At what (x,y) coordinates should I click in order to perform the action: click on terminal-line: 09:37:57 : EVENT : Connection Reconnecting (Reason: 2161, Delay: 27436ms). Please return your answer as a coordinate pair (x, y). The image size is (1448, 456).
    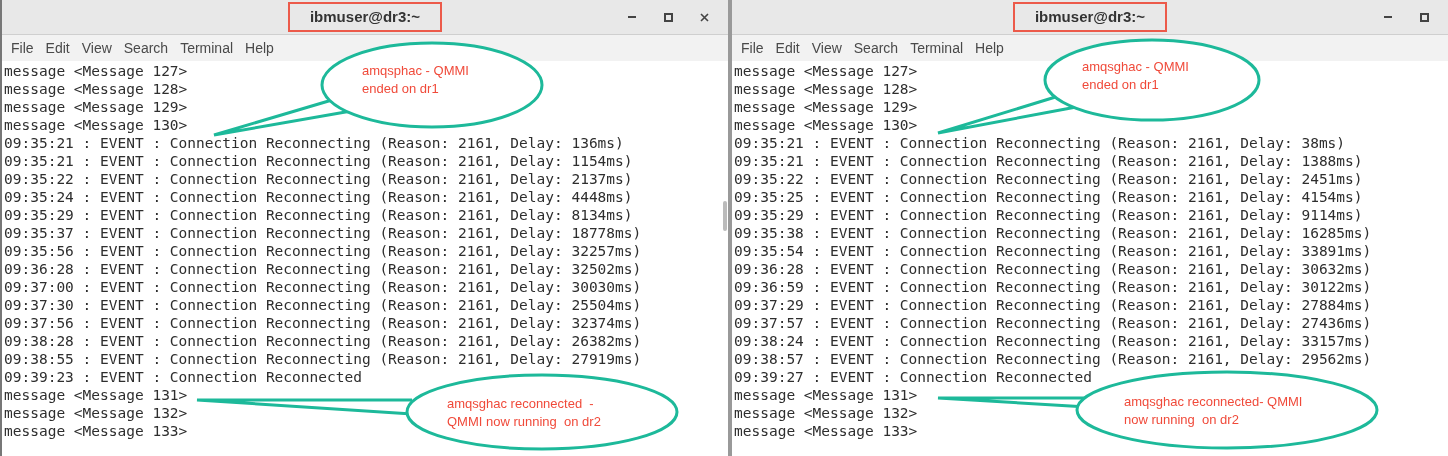
    Looking at the image, I should click on (1053, 323).